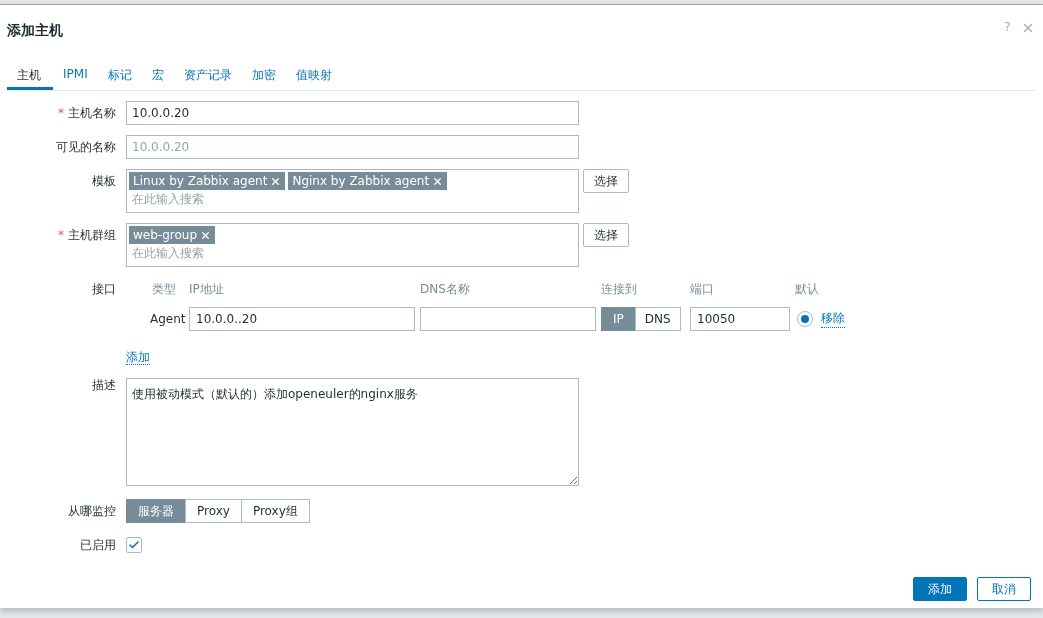  What do you see at coordinates (1028, 28) in the screenshot?
I see `close-icon` at bounding box center [1028, 28].